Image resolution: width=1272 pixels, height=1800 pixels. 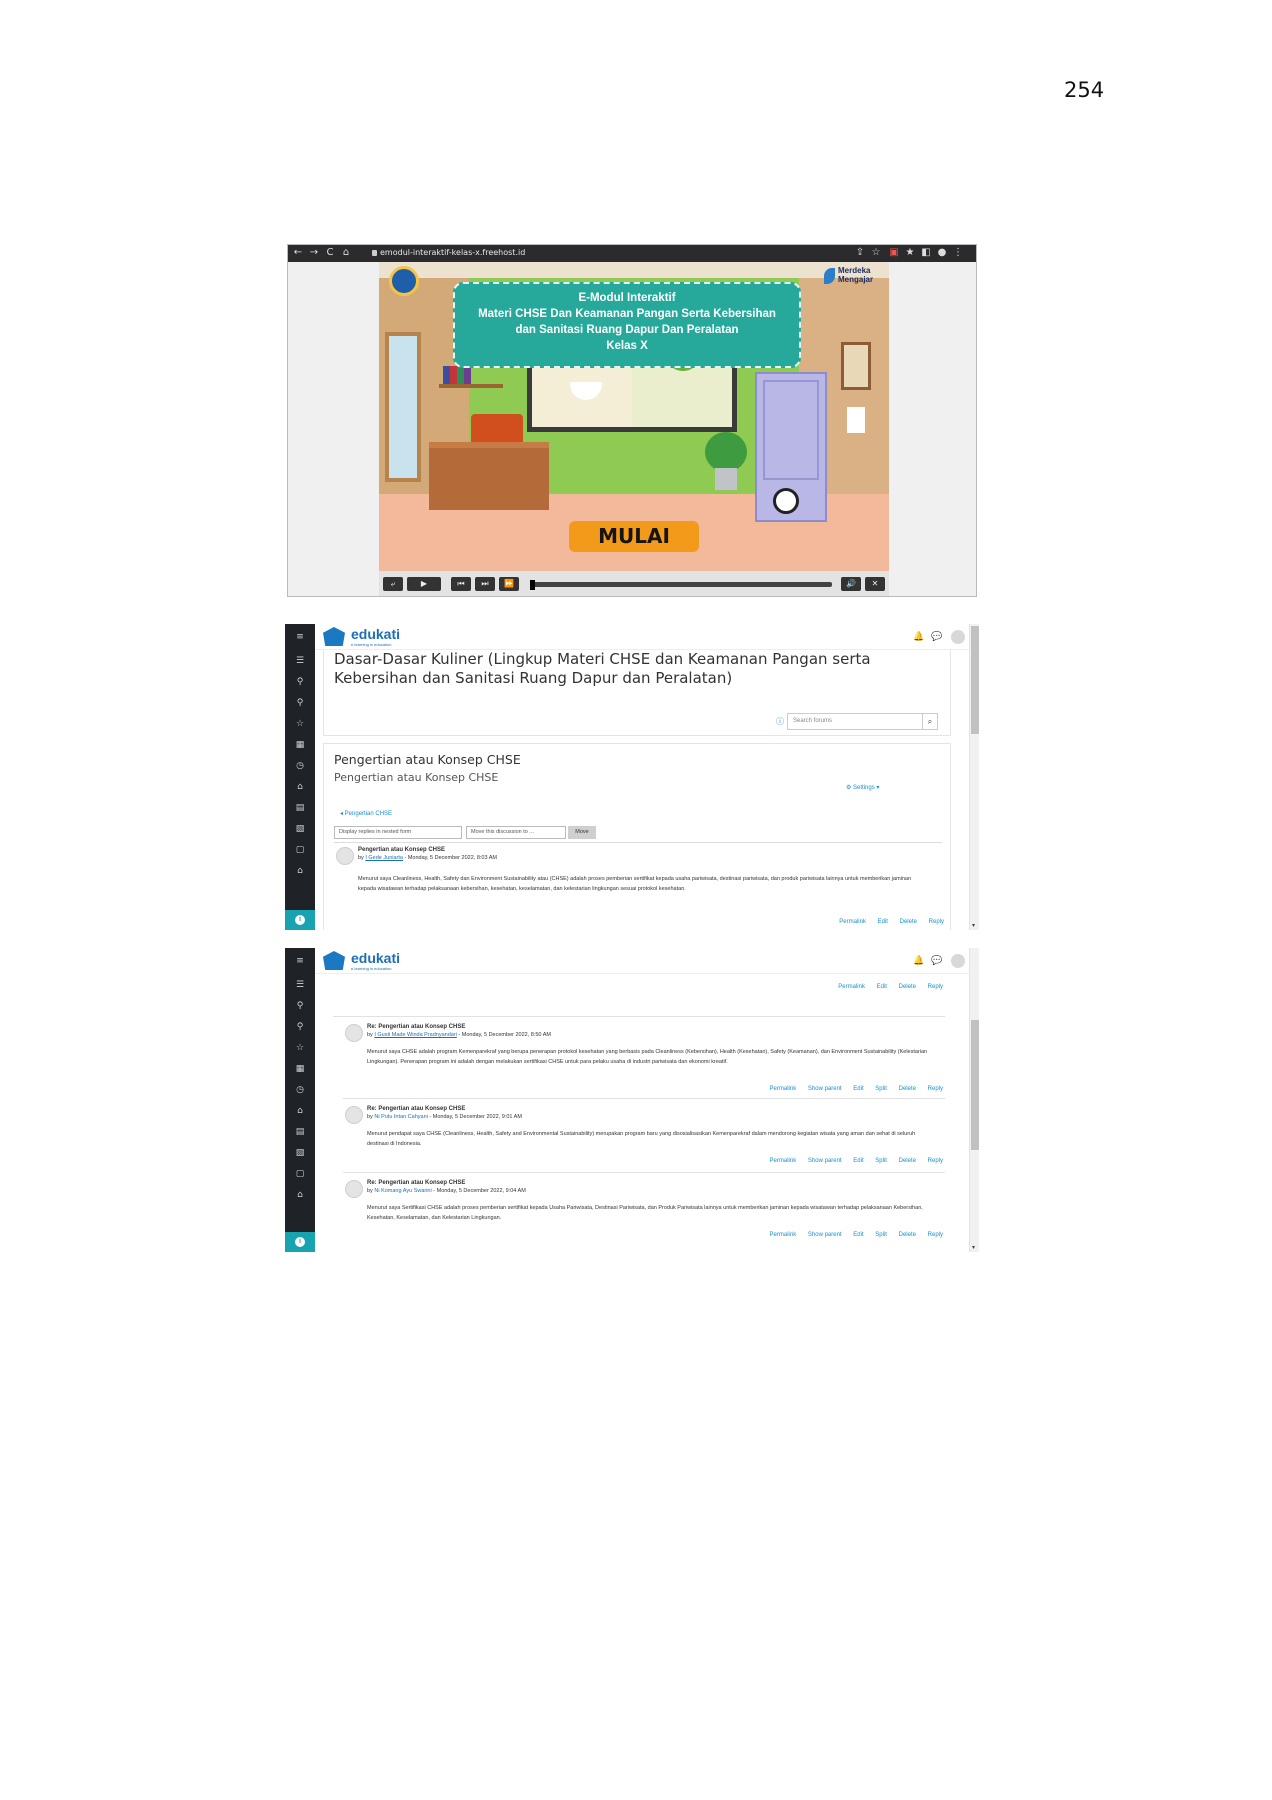 What do you see at coordinates (582, 832) in the screenshot?
I see `move-button: Move` at bounding box center [582, 832].